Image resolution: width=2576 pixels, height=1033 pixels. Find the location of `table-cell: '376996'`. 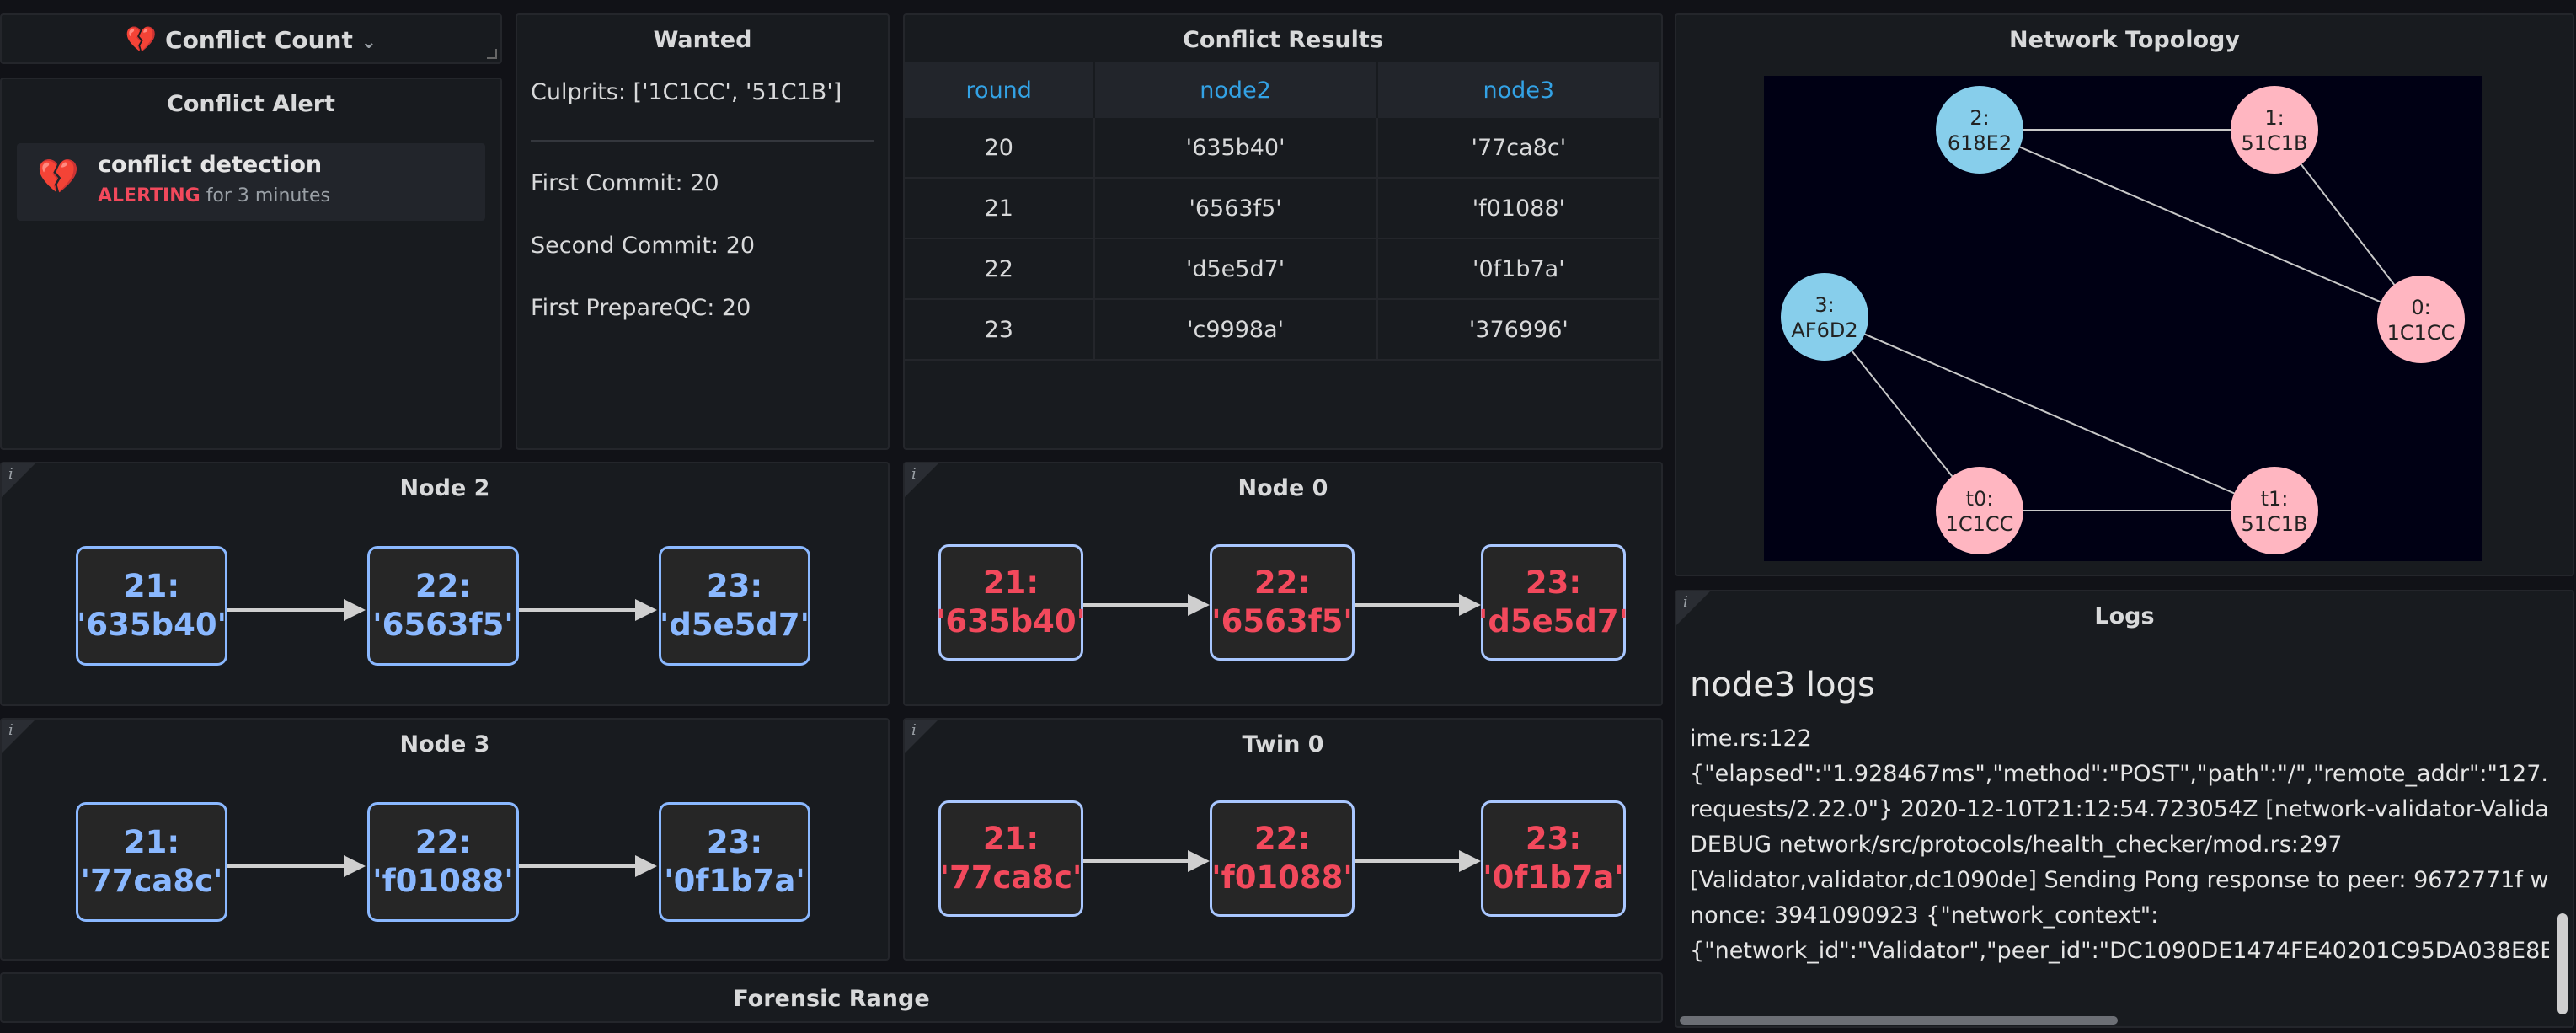

table-cell: '376996' is located at coordinates (1519, 330).